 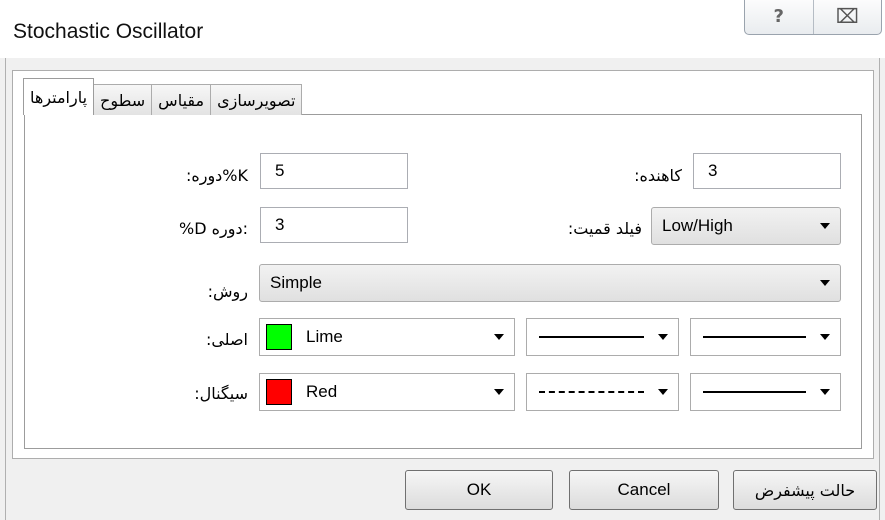 What do you see at coordinates (213, 228) in the screenshot?
I see `d-period-label: %D دوره:` at bounding box center [213, 228].